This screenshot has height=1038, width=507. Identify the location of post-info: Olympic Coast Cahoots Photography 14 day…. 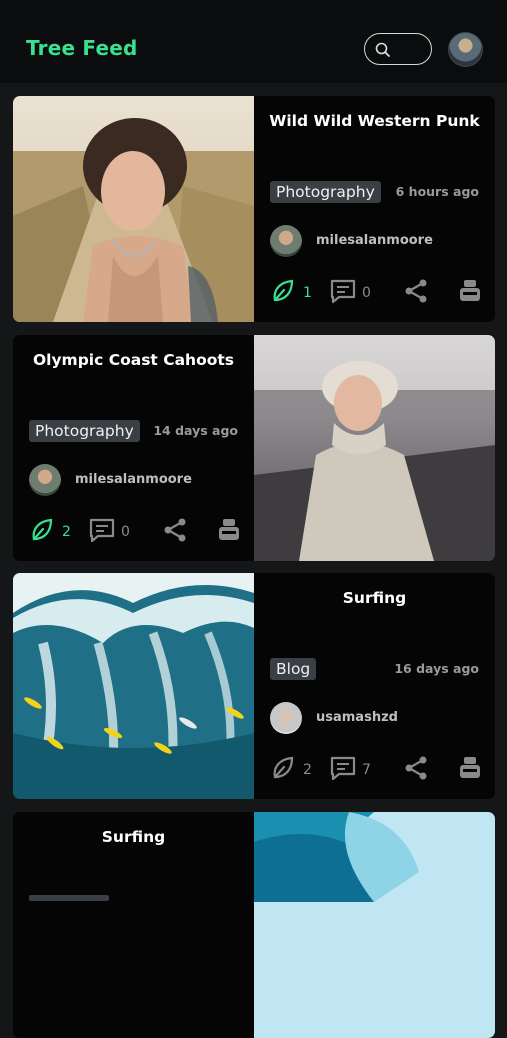
(133, 448).